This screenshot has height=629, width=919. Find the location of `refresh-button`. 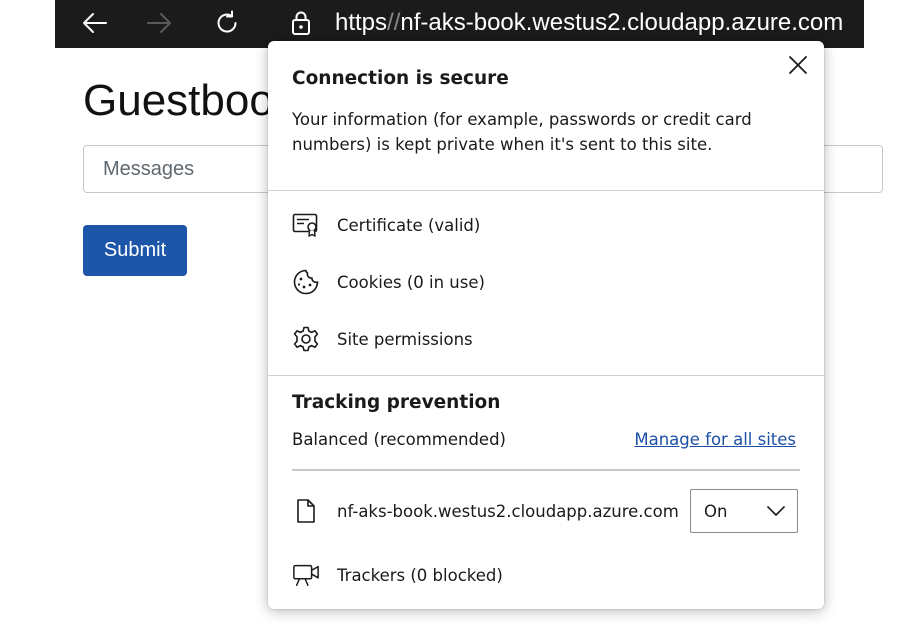

refresh-button is located at coordinates (227, 23).